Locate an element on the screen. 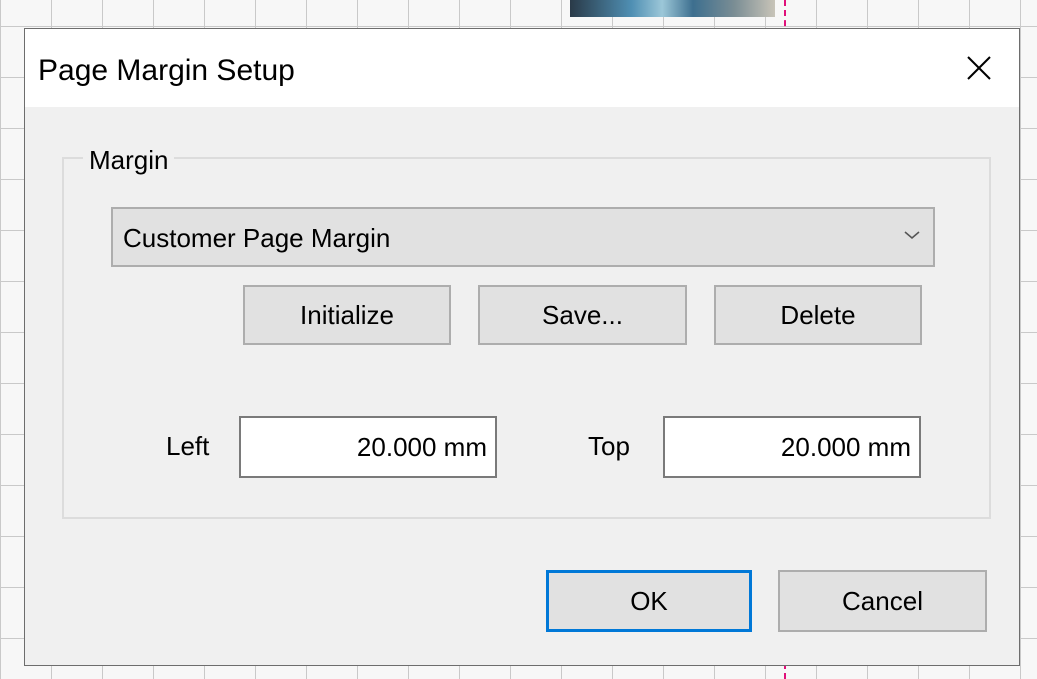 This screenshot has width=1037, height=679. close-icon is located at coordinates (979, 68).